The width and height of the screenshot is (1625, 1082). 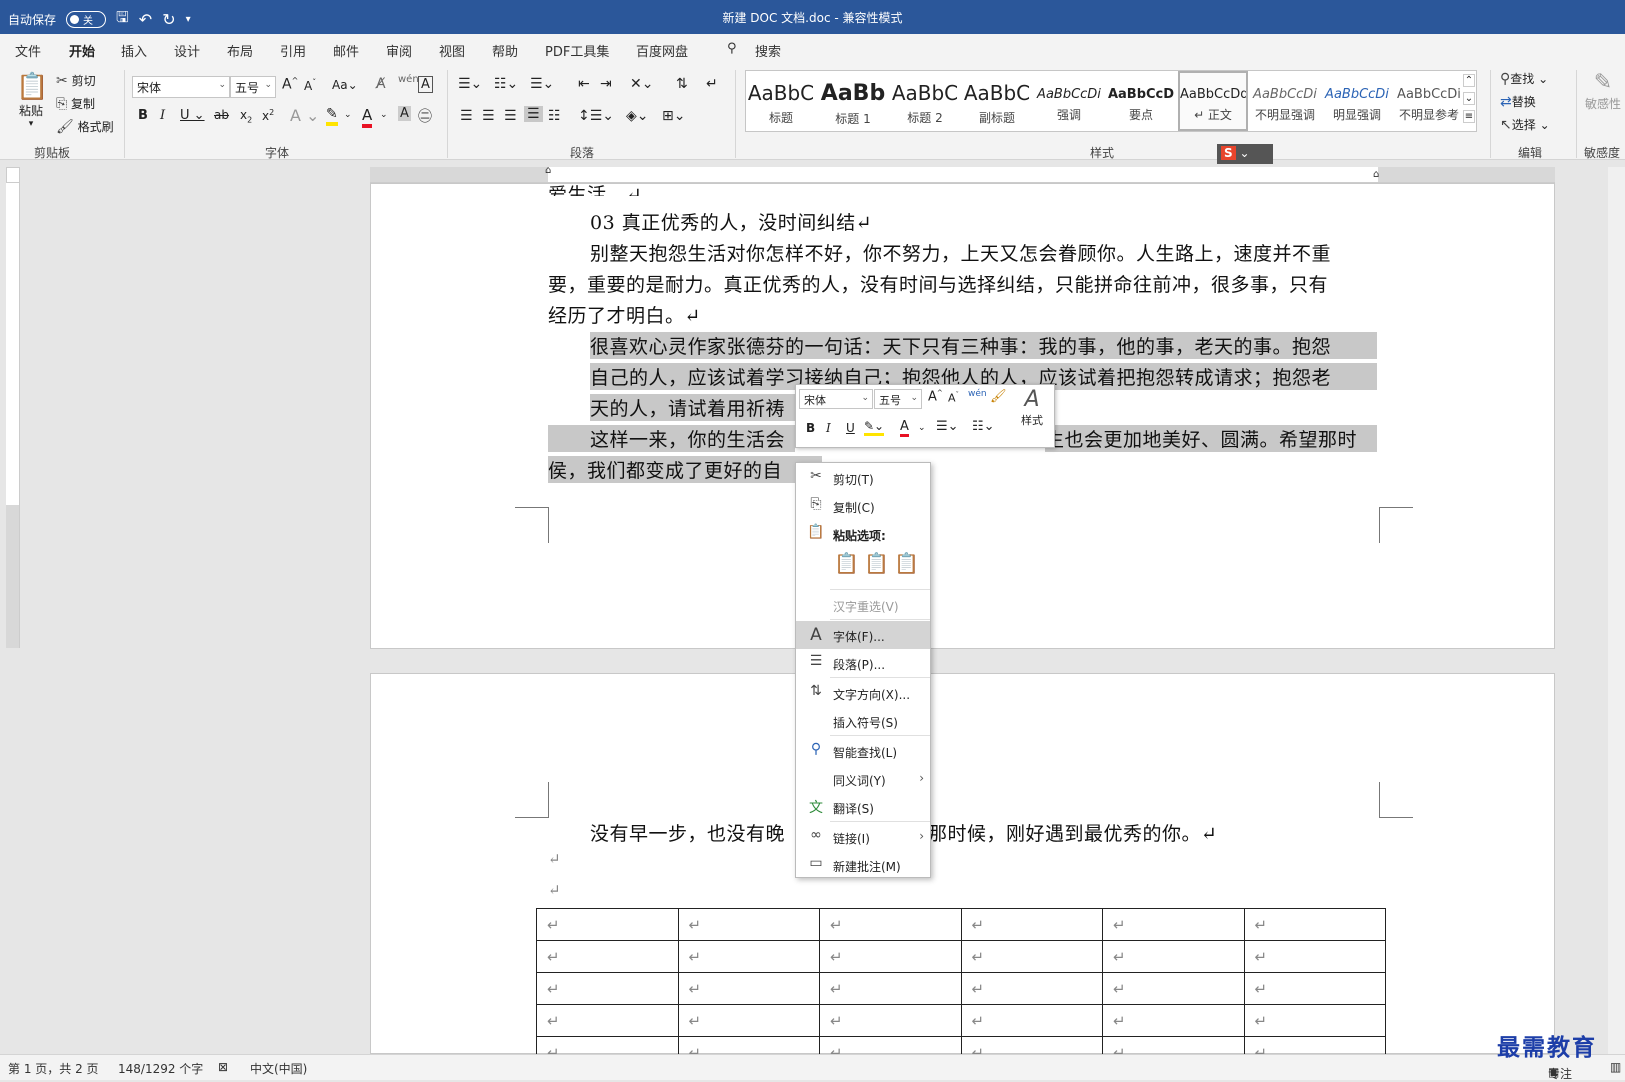 What do you see at coordinates (863, 837) in the screenshot?
I see `menu-item-link: ∞ 链接(I) ›` at bounding box center [863, 837].